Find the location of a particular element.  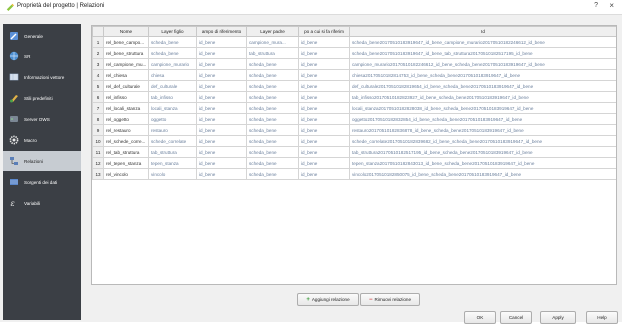

cell-layer-figlio: schede_correlate is located at coordinates (172, 141).